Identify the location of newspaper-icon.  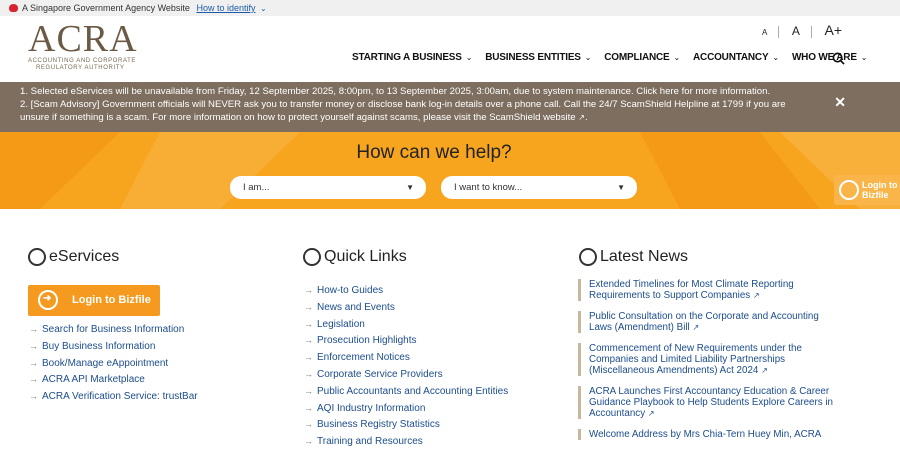
(588, 257).